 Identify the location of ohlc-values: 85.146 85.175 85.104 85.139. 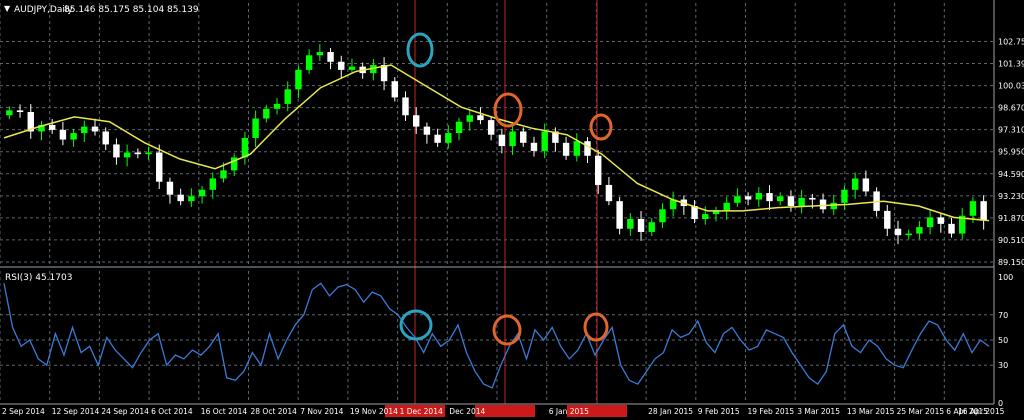
(131, 10).